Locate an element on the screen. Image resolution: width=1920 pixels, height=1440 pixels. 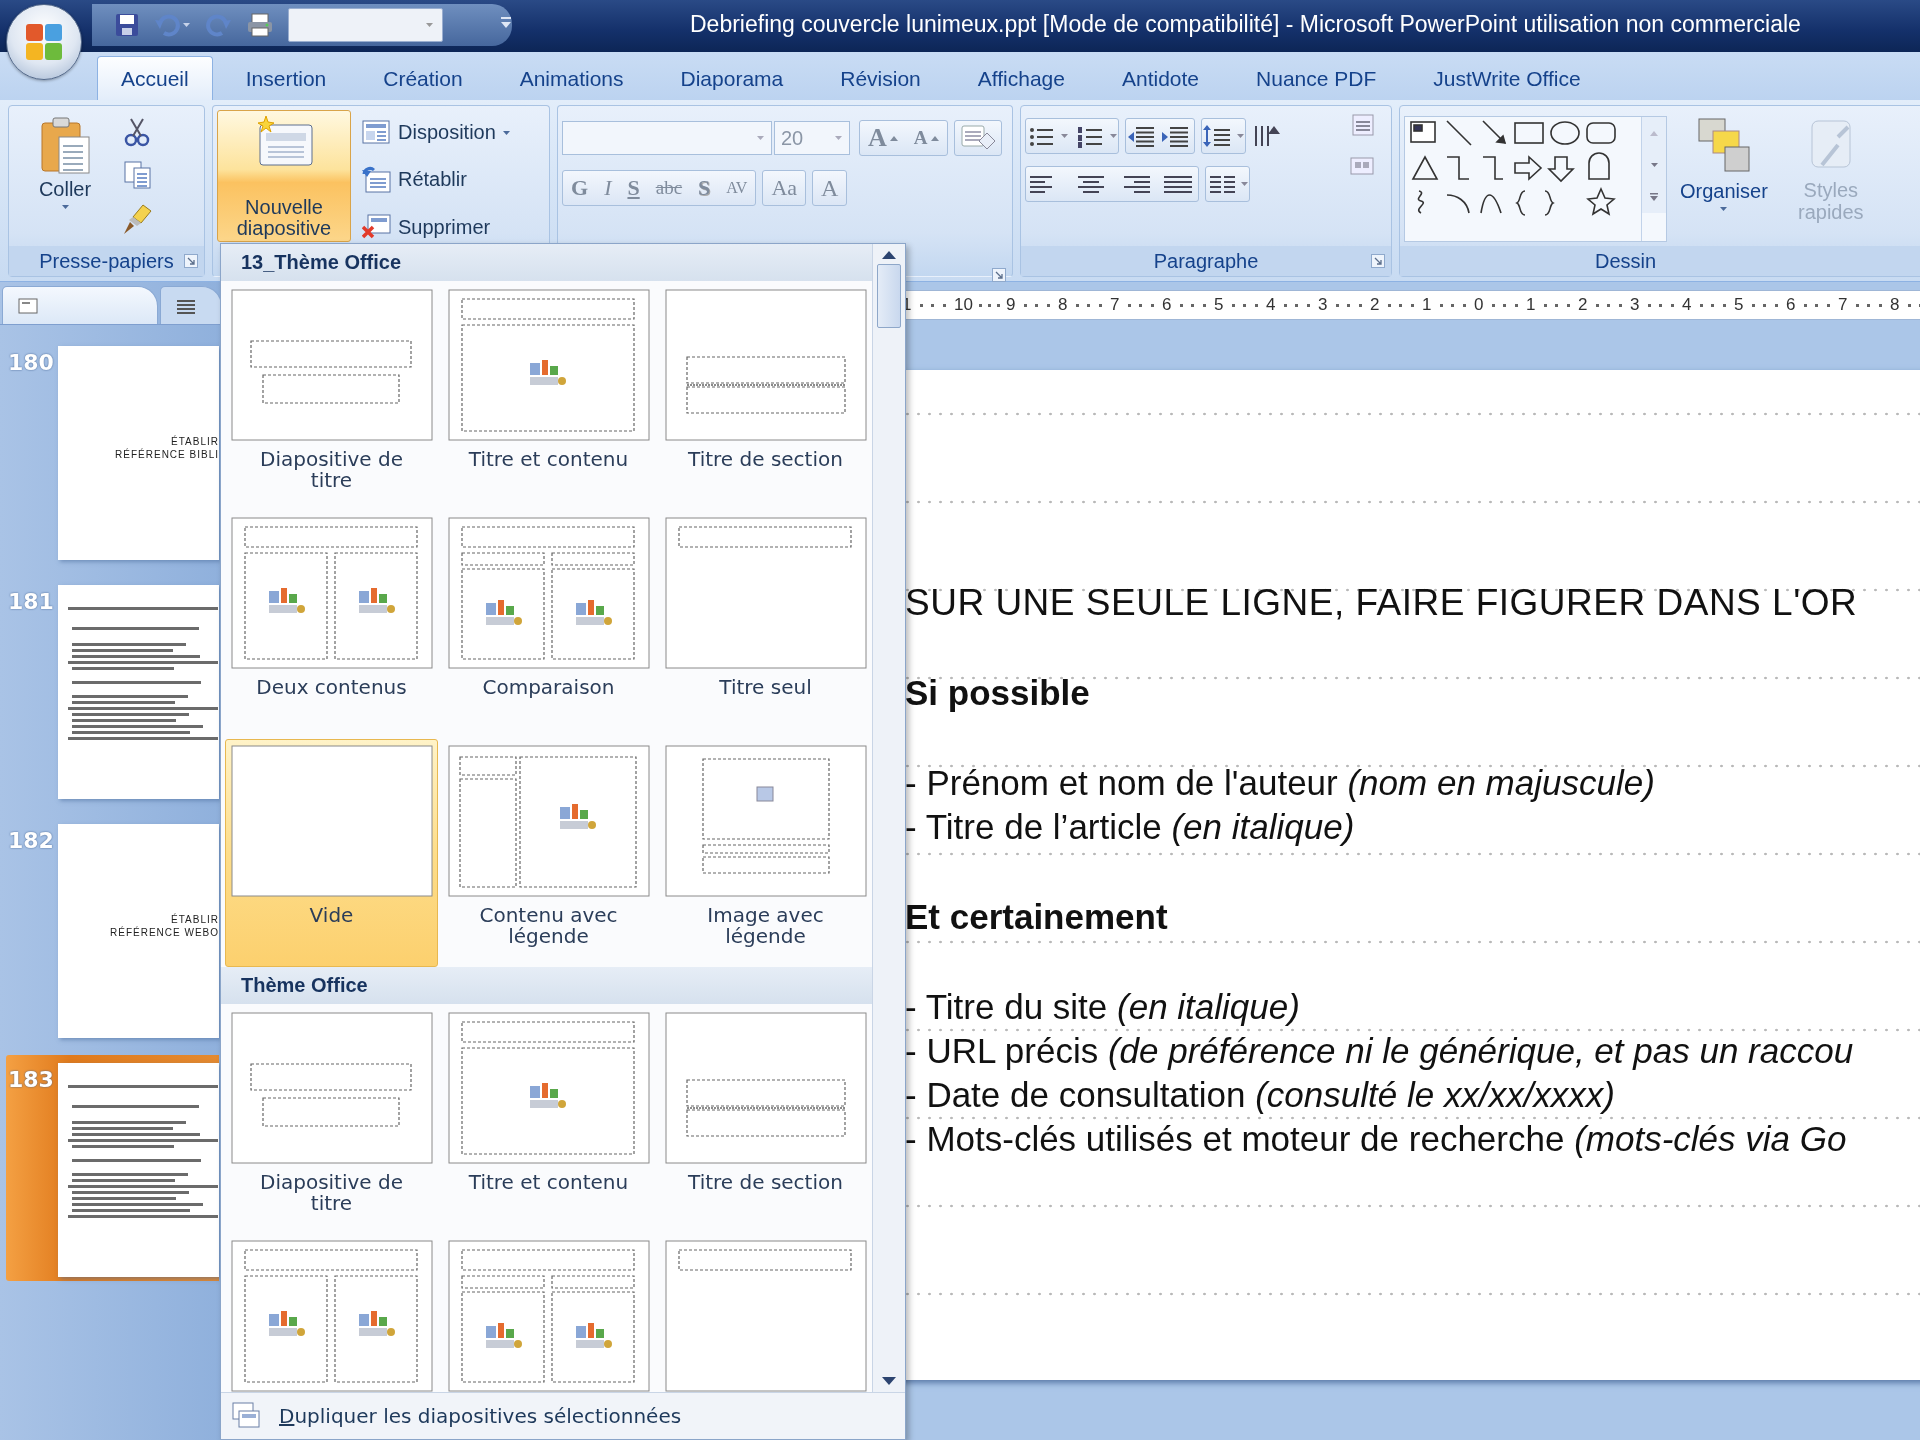
layout-option: Image avec légende is located at coordinates (765, 853).